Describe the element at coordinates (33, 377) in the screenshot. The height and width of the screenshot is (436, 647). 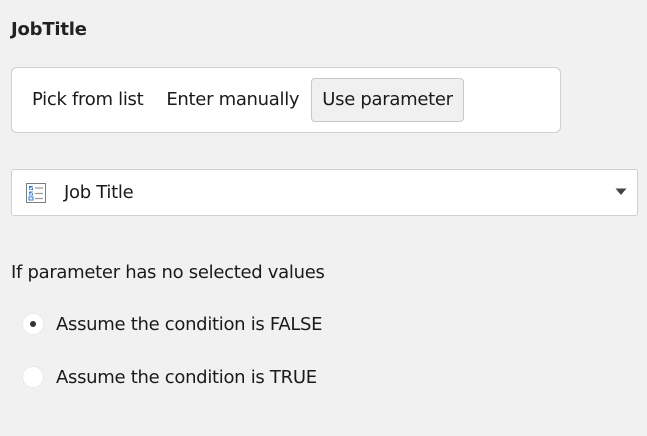
I see `radio-button-unchecked` at that location.